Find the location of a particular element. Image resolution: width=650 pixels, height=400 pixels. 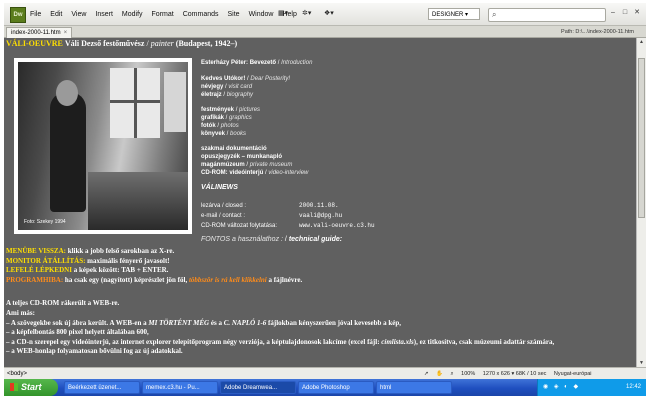

extend-icon: ❖▾ is located at coordinates (329, 14).